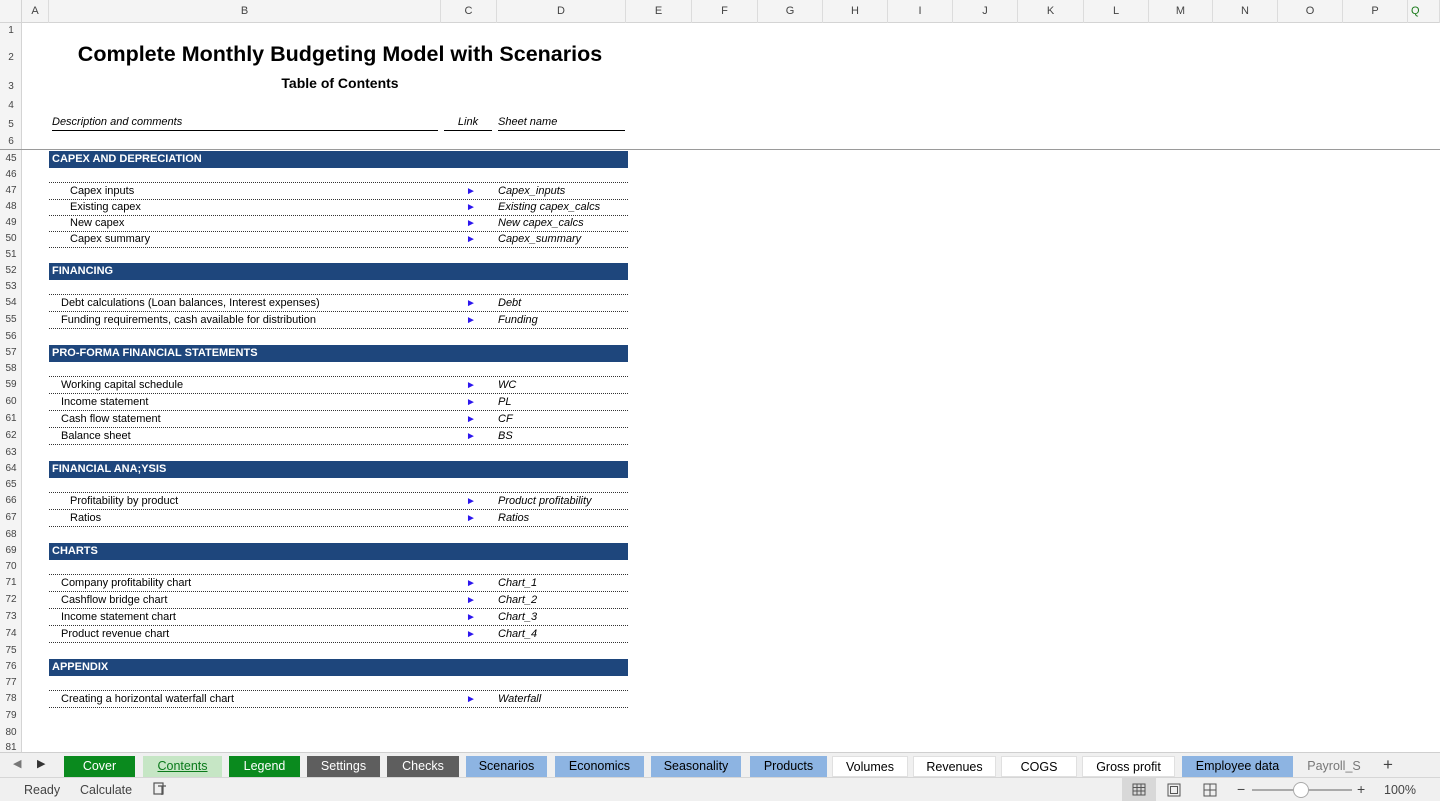 The image size is (1440, 804). What do you see at coordinates (11, 319) in the screenshot?
I see `row-header-55: 55` at bounding box center [11, 319].